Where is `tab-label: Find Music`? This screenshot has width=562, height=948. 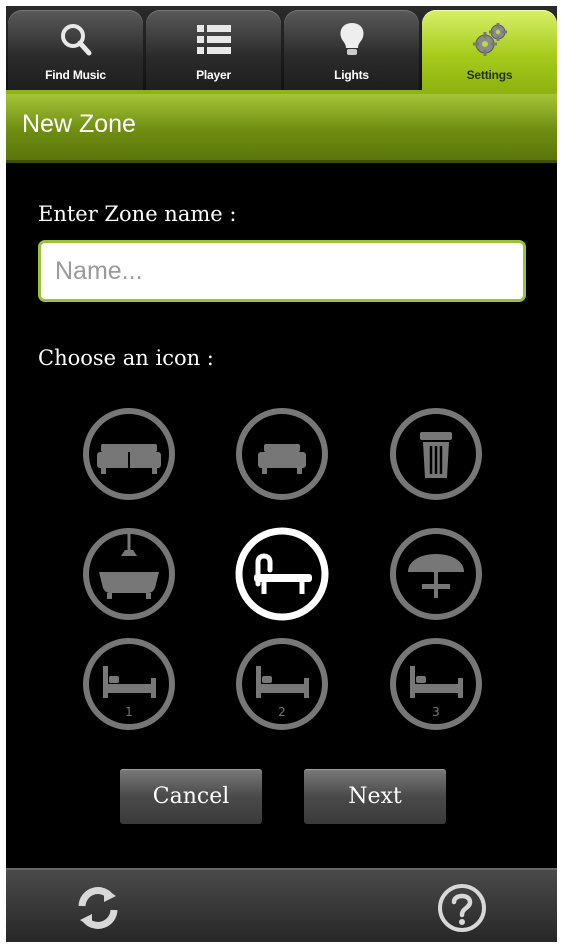
tab-label: Find Music is located at coordinates (75, 75).